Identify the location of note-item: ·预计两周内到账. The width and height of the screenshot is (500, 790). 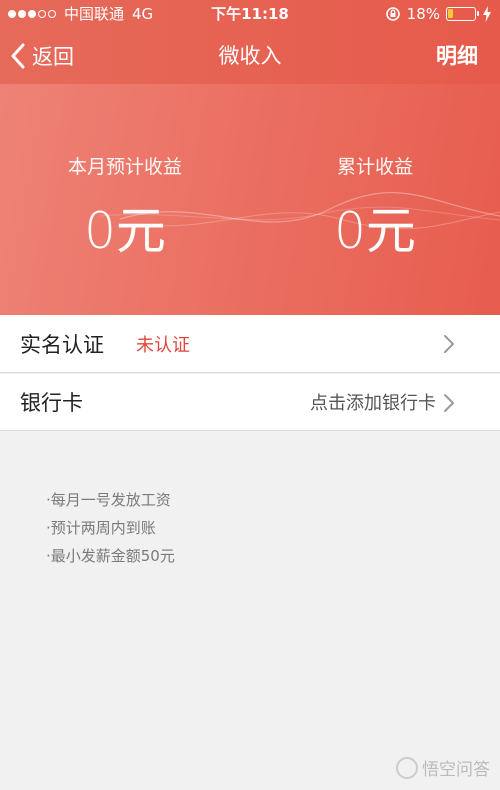
(101, 528).